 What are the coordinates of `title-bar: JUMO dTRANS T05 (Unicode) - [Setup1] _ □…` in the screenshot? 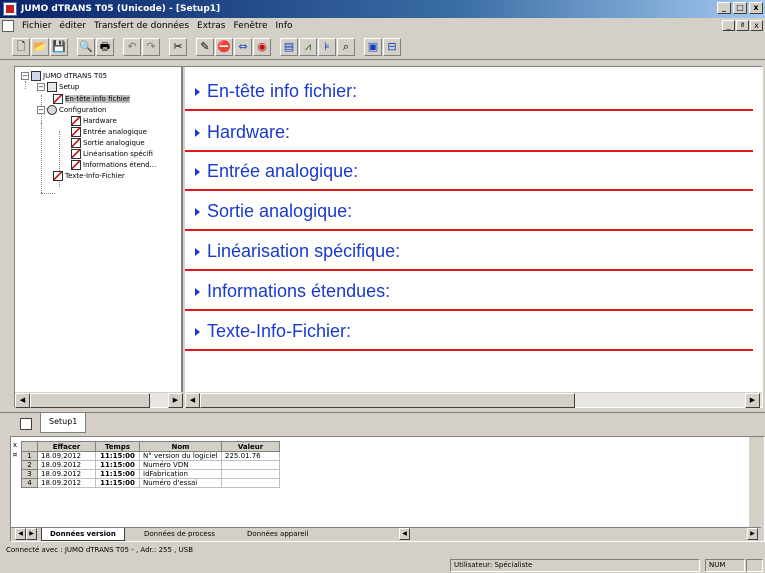 It's located at (382, 9).